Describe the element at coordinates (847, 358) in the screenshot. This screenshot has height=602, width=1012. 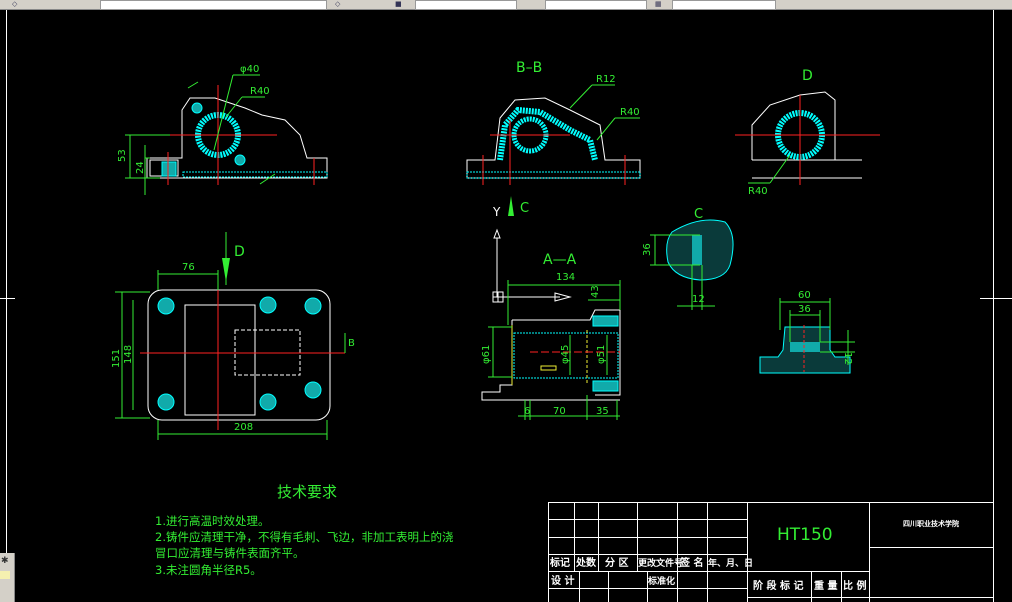
I see `dim-12-rib: 12` at that location.